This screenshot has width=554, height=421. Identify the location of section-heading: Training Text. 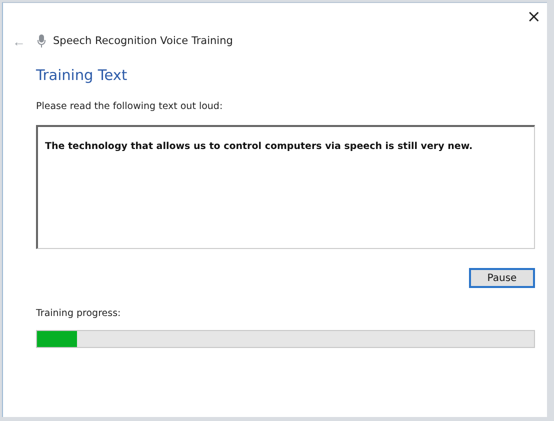
(82, 77).